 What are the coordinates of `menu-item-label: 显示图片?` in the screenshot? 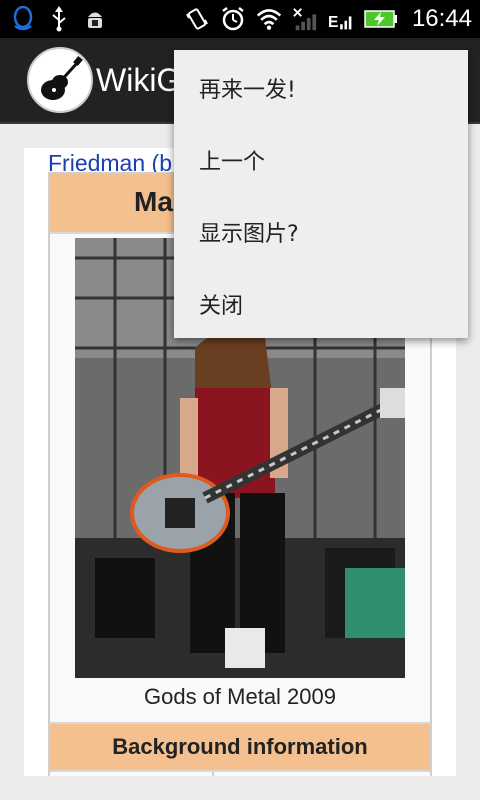 It's located at (249, 234).